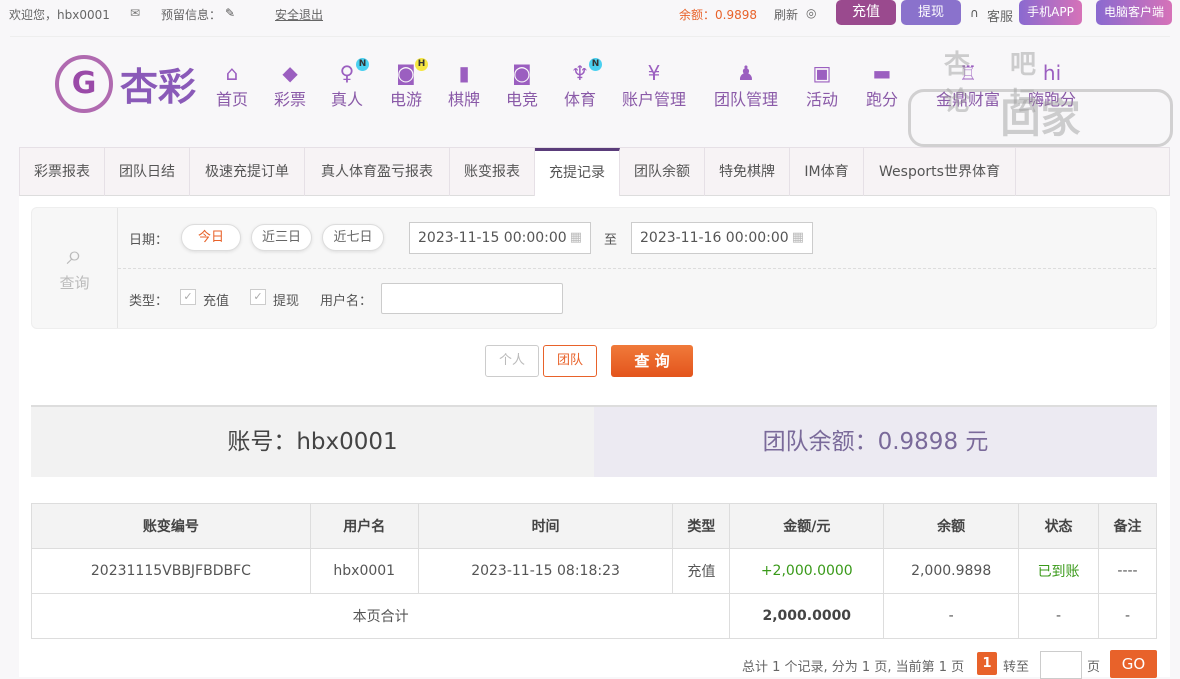  What do you see at coordinates (968, 99) in the screenshot?
I see `nav-label: 金鼎财富` at bounding box center [968, 99].